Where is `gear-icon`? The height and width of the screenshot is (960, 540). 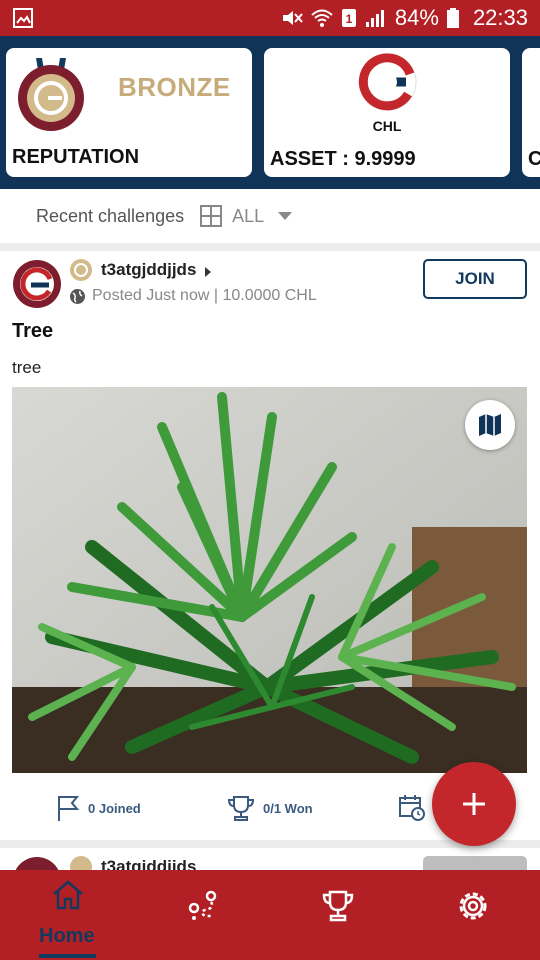 gear-icon is located at coordinates (472, 906).